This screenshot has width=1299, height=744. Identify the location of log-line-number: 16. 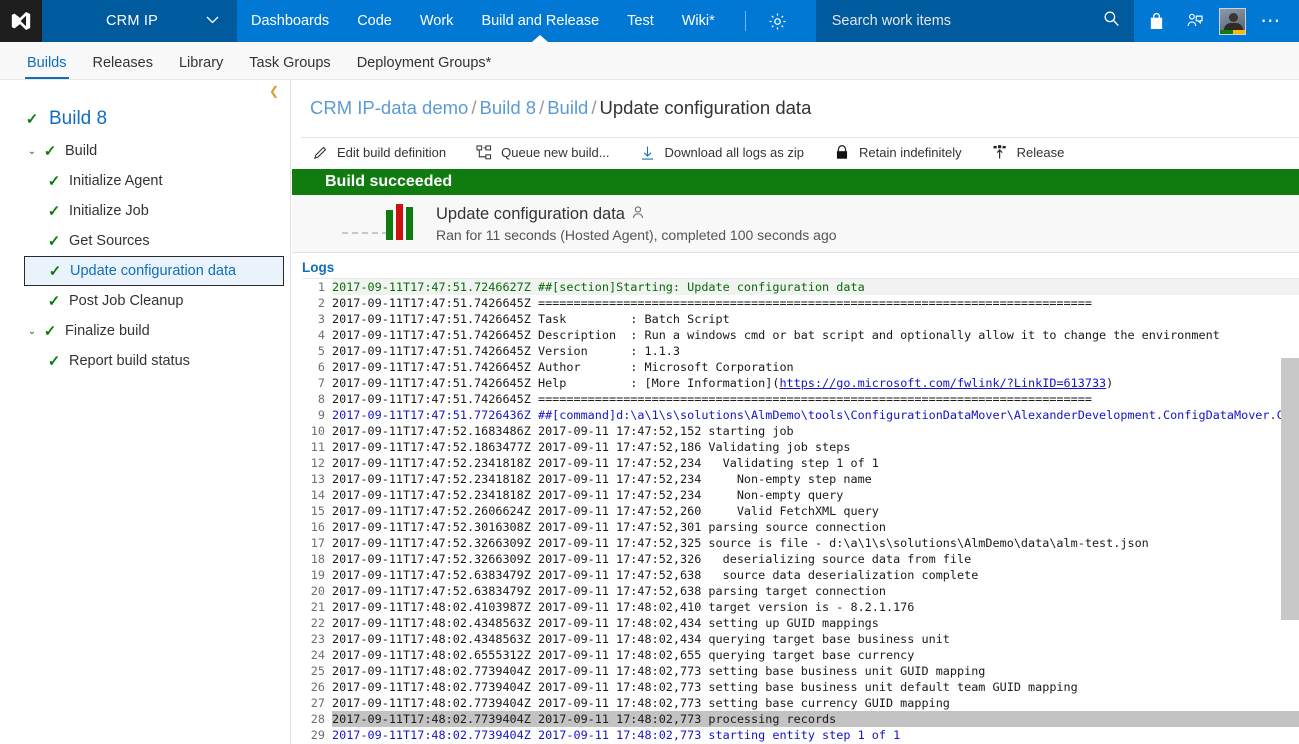
(317, 527).